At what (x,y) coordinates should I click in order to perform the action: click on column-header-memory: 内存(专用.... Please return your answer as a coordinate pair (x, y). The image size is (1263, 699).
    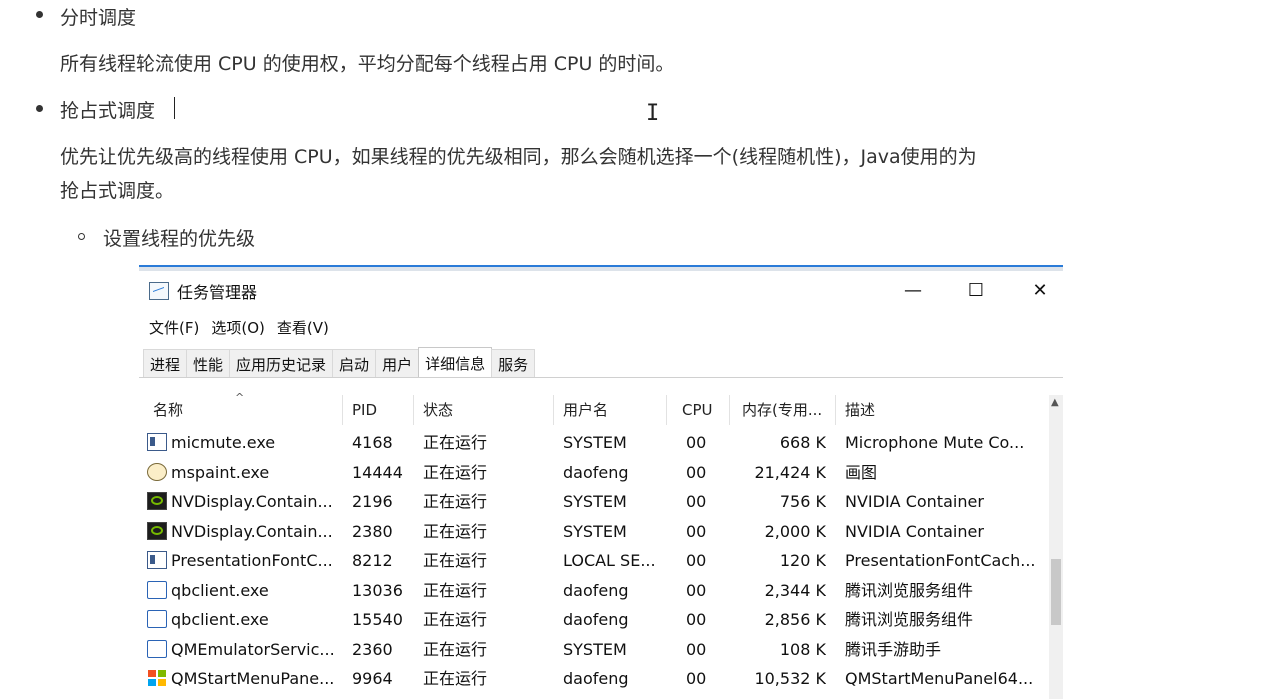
    Looking at the image, I should click on (782, 410).